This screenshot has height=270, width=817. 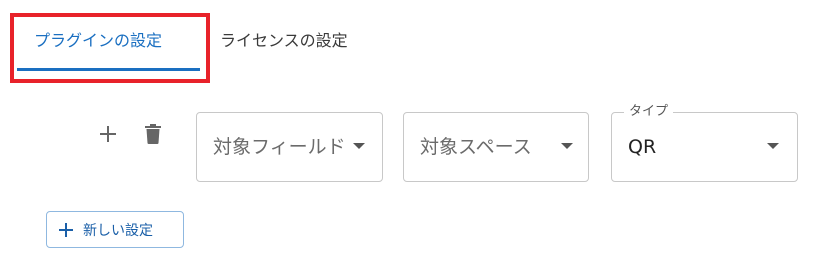 I want to click on target-field-placeholder: 対象フィールド, so click(x=279, y=147).